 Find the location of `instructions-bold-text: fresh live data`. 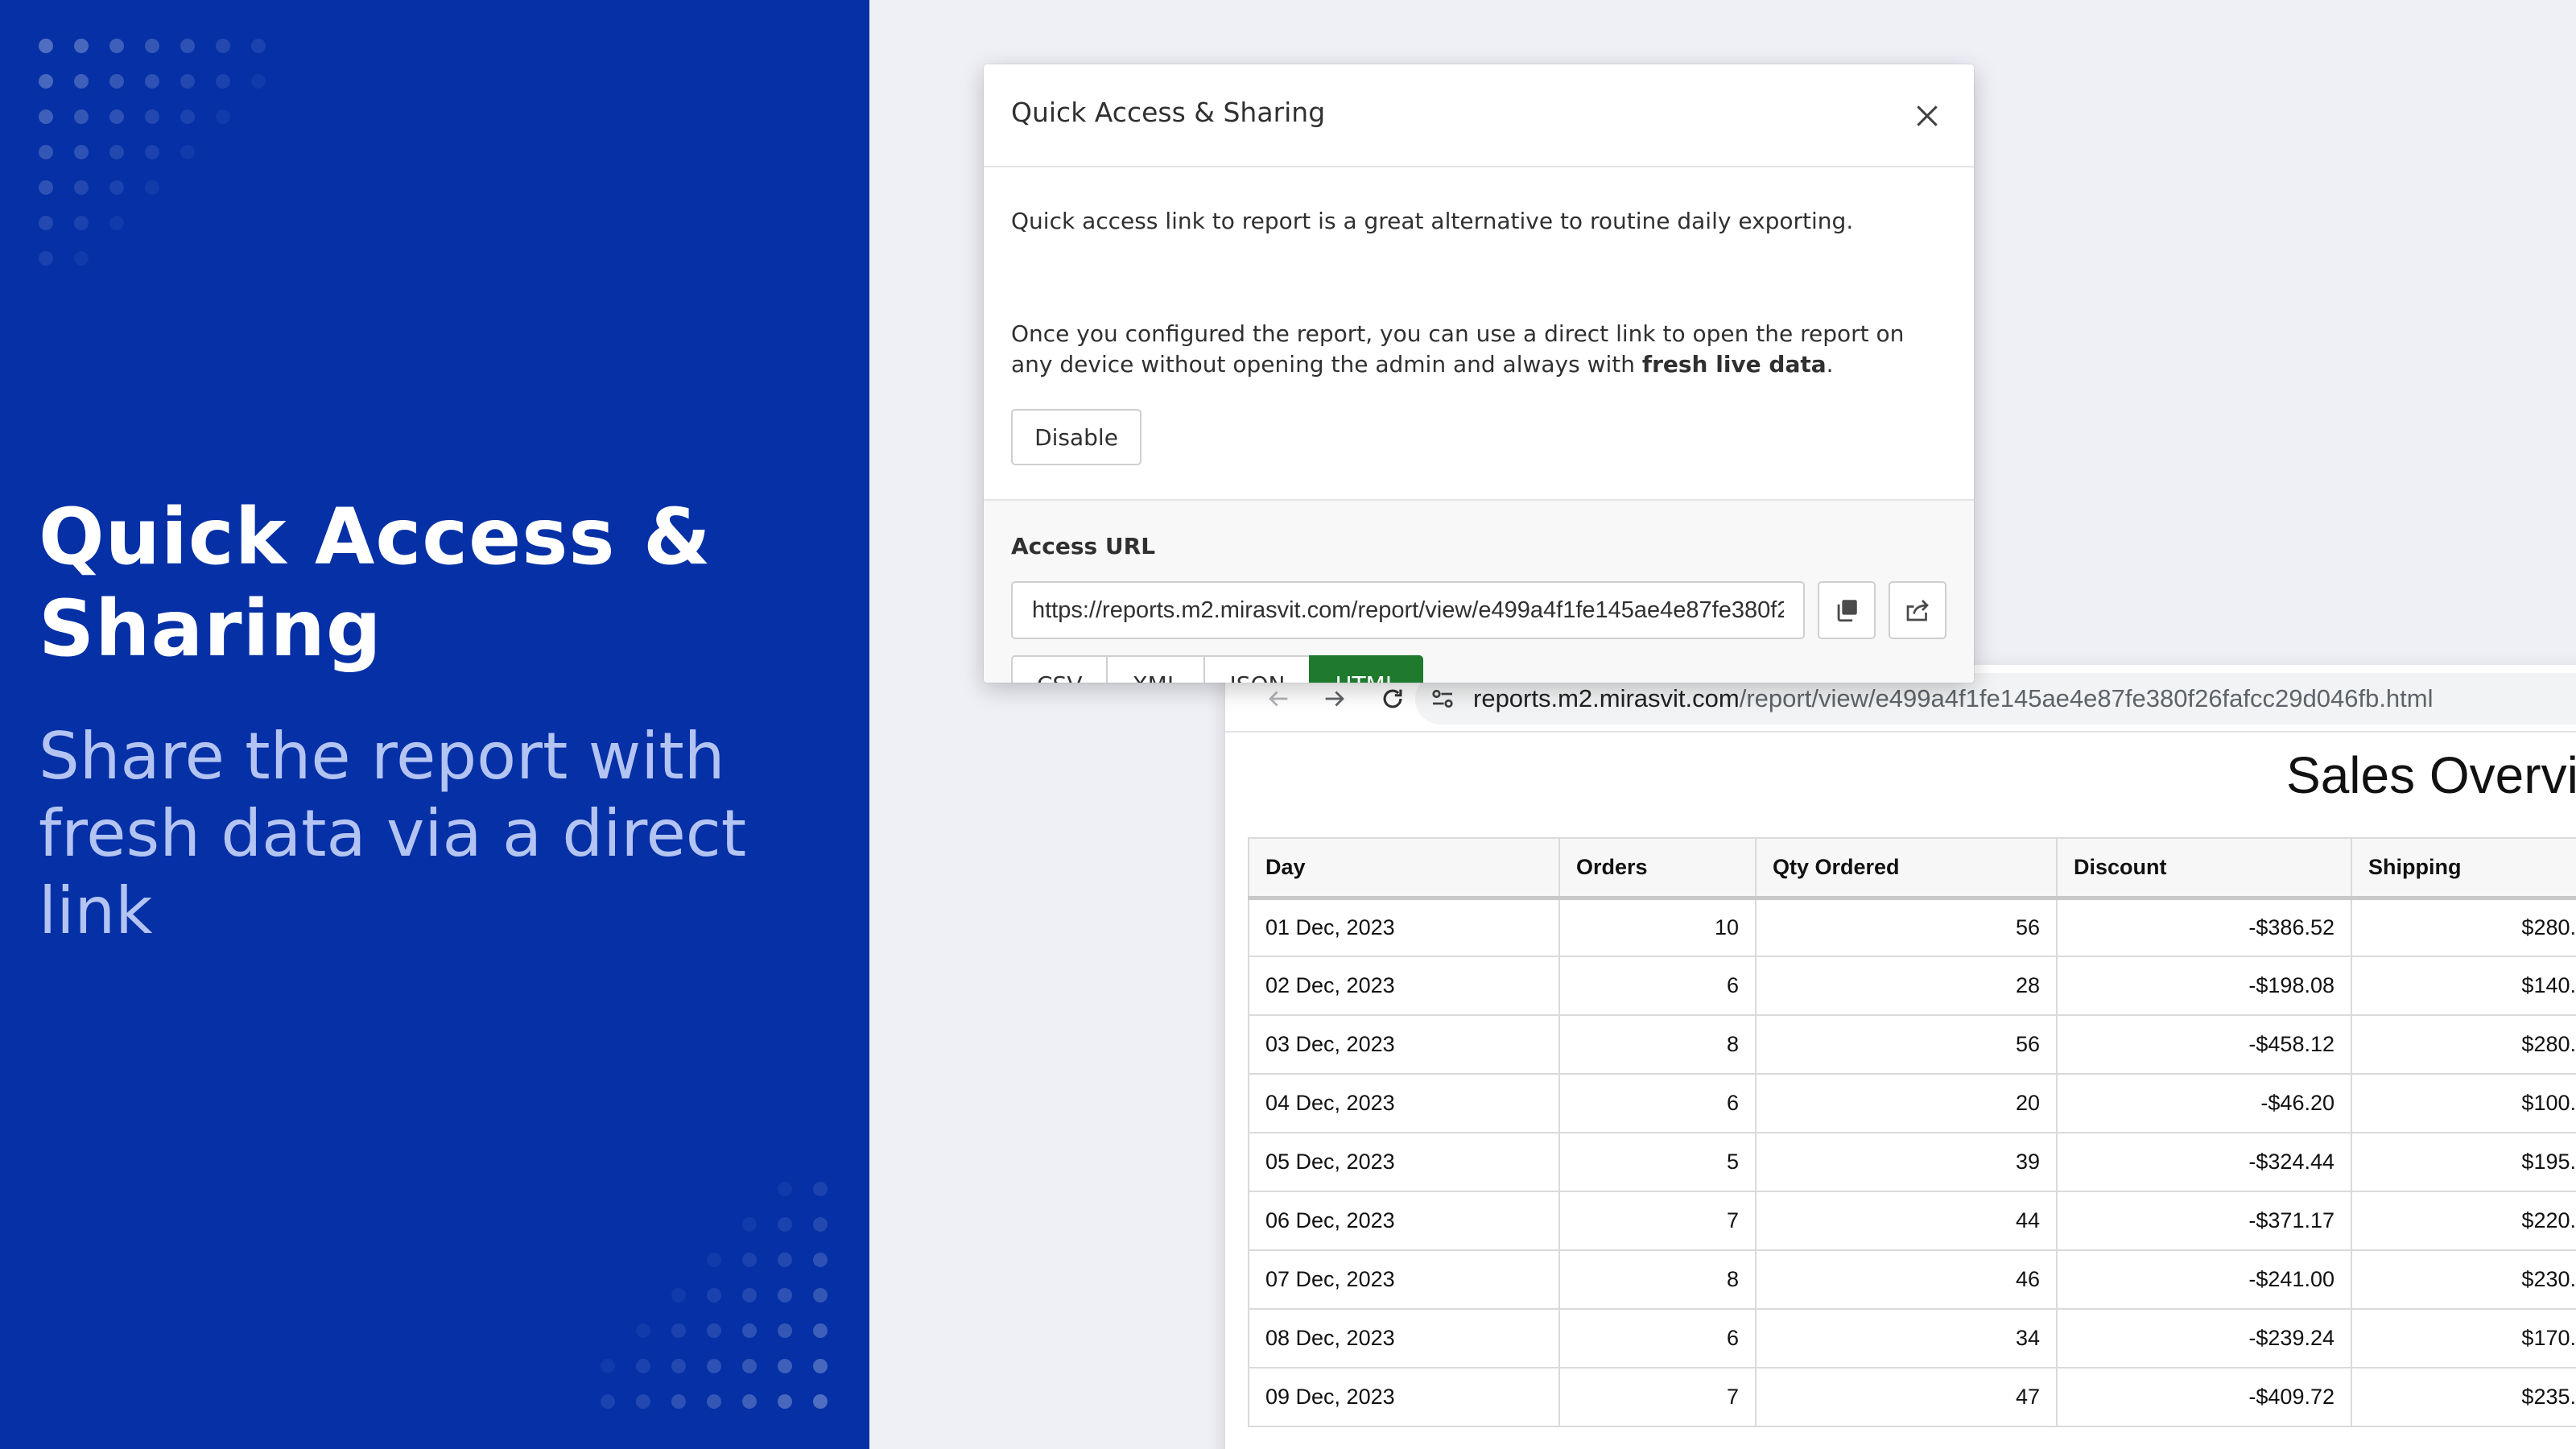

instructions-bold-text: fresh live data is located at coordinates (1734, 364).